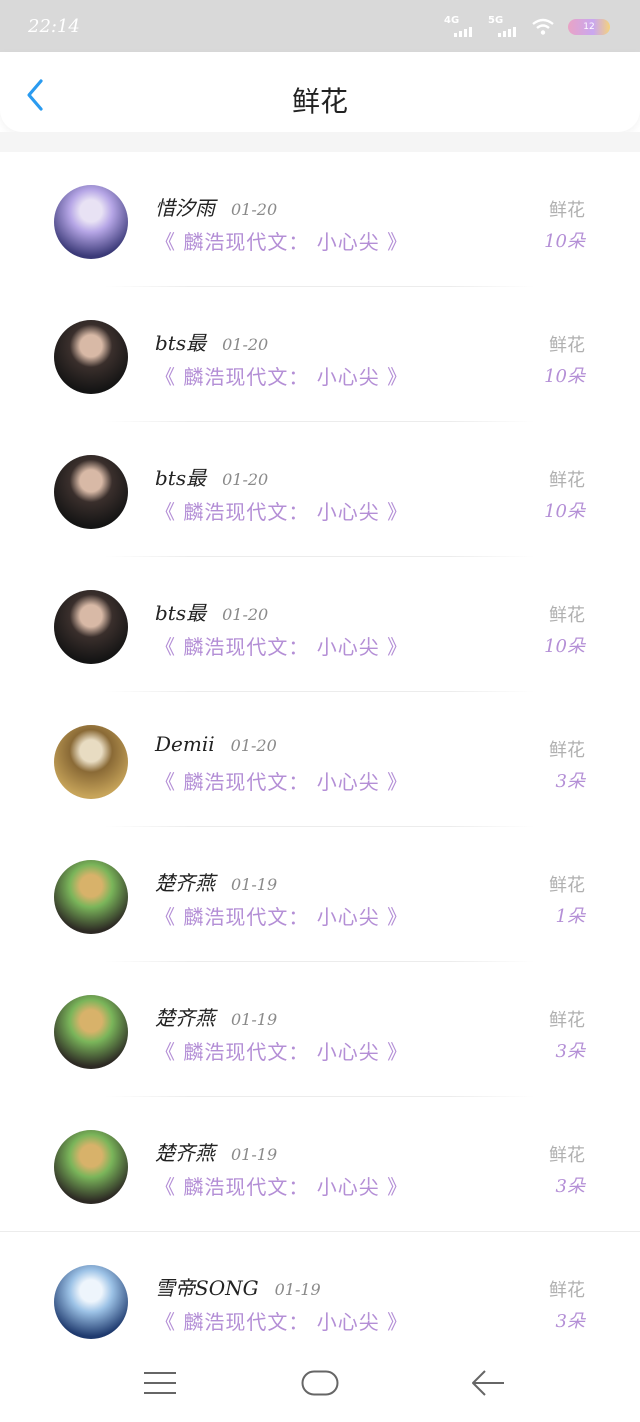 This screenshot has width=640, height=1422. I want to click on status-bar: 22:14 4G 5G 12, so click(320, 26).